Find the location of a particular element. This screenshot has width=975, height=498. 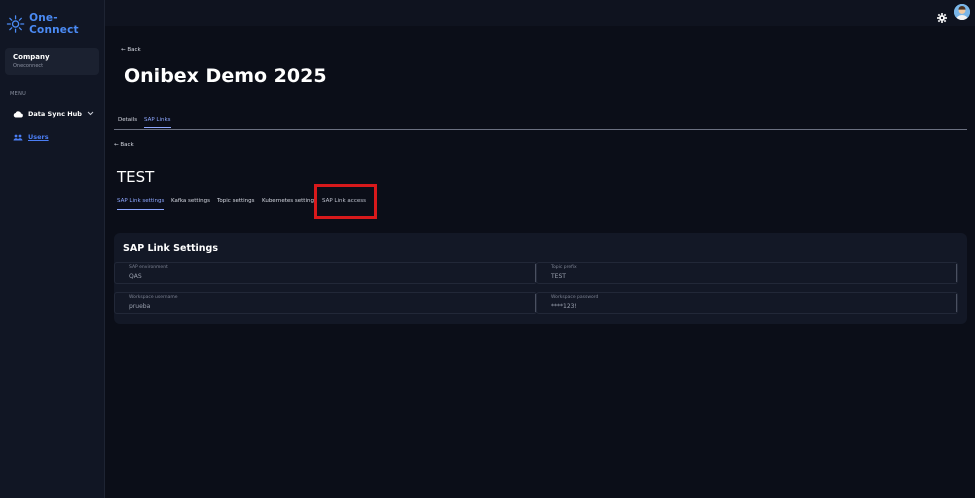

workspace-password-field: Workspace password ****123! is located at coordinates (747, 303).